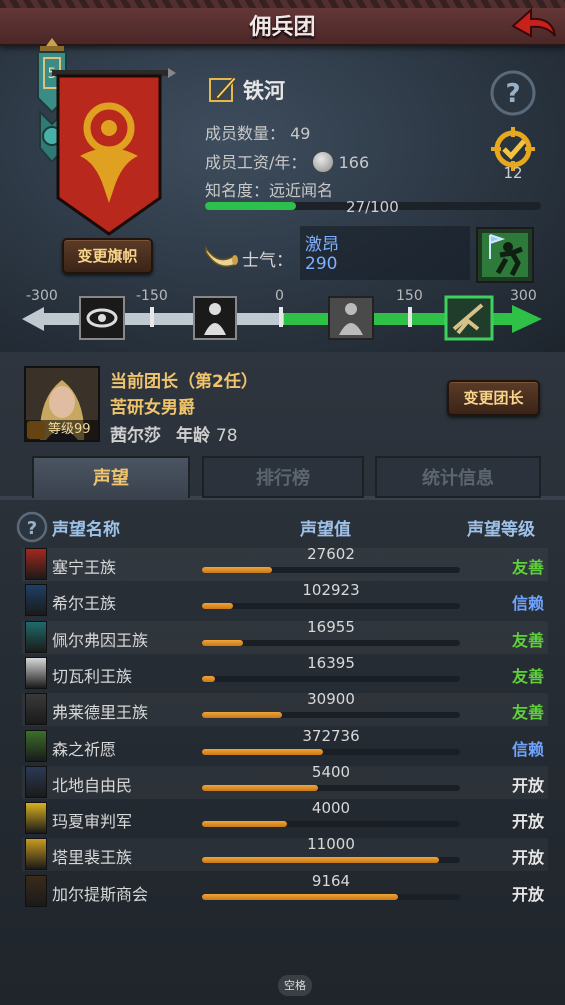 This screenshot has width=565, height=1005. I want to click on members-stat: 成员数量： 49, so click(257, 132).